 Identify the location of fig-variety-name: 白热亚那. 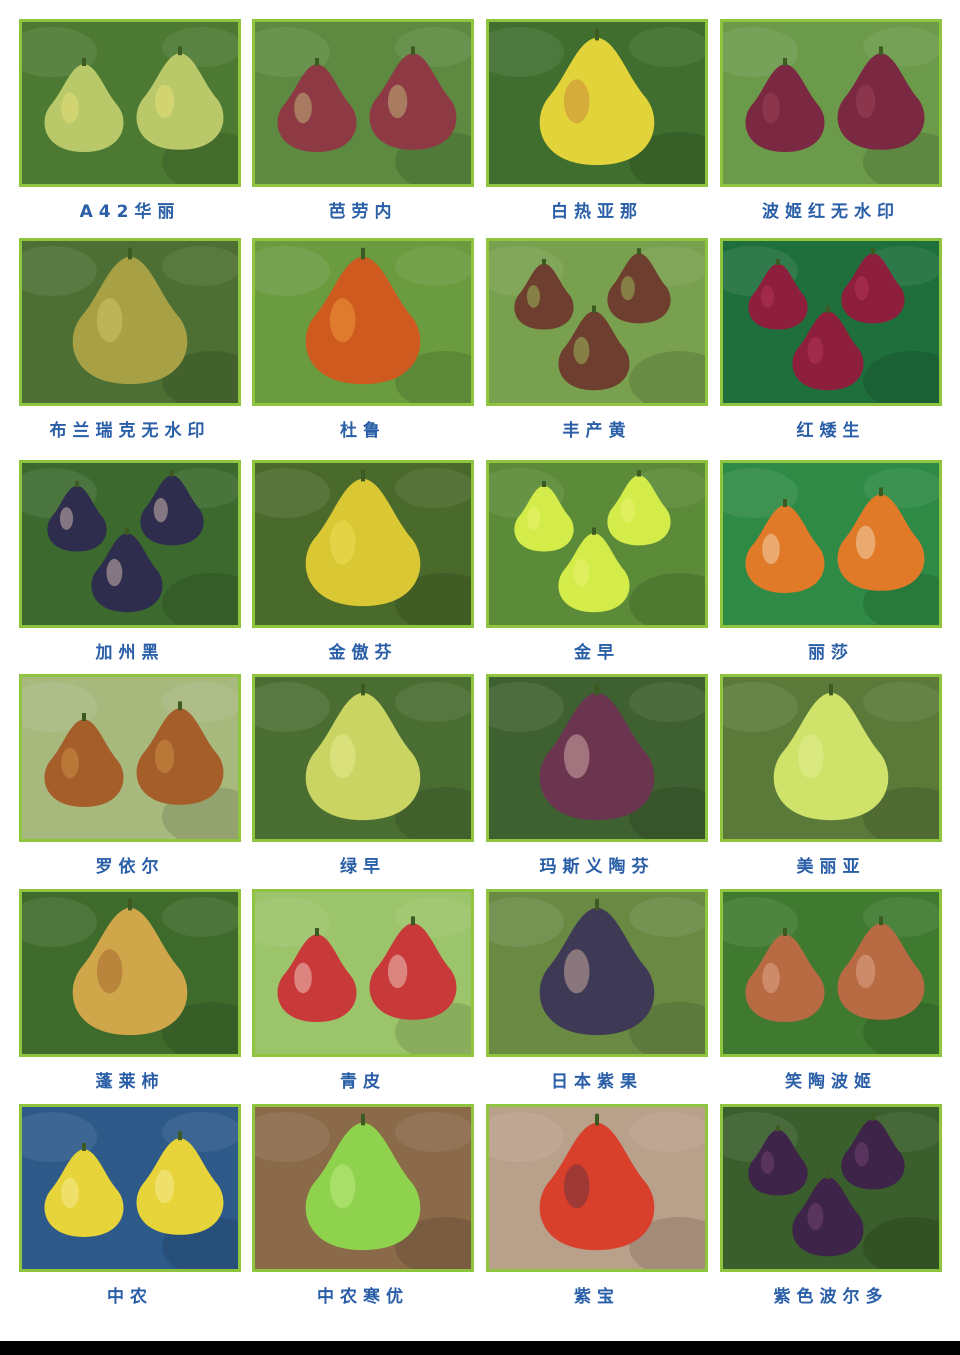
(597, 212).